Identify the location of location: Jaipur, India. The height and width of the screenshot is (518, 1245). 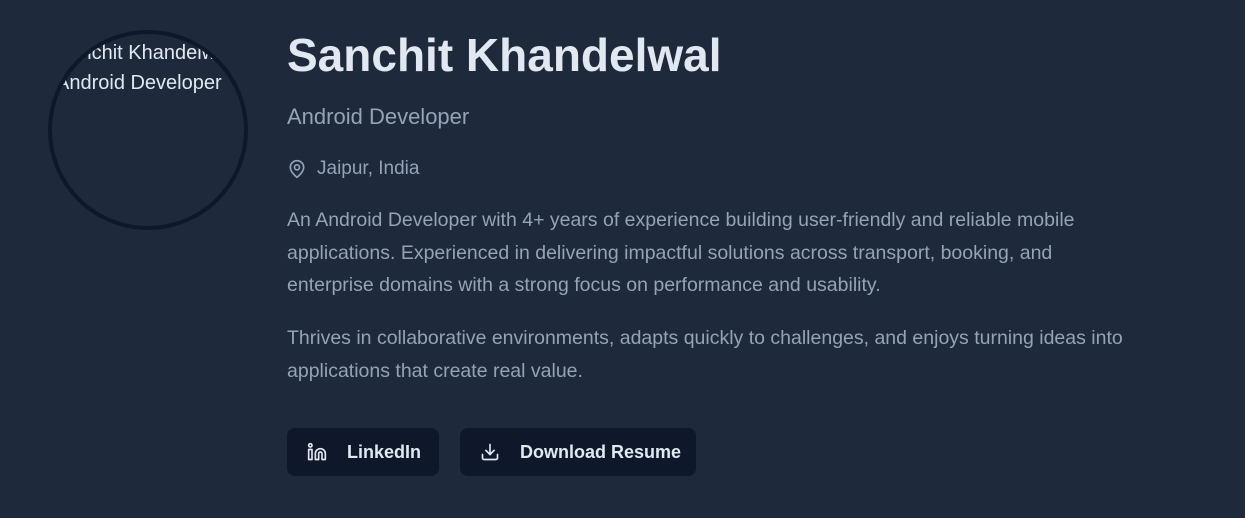
(353, 169).